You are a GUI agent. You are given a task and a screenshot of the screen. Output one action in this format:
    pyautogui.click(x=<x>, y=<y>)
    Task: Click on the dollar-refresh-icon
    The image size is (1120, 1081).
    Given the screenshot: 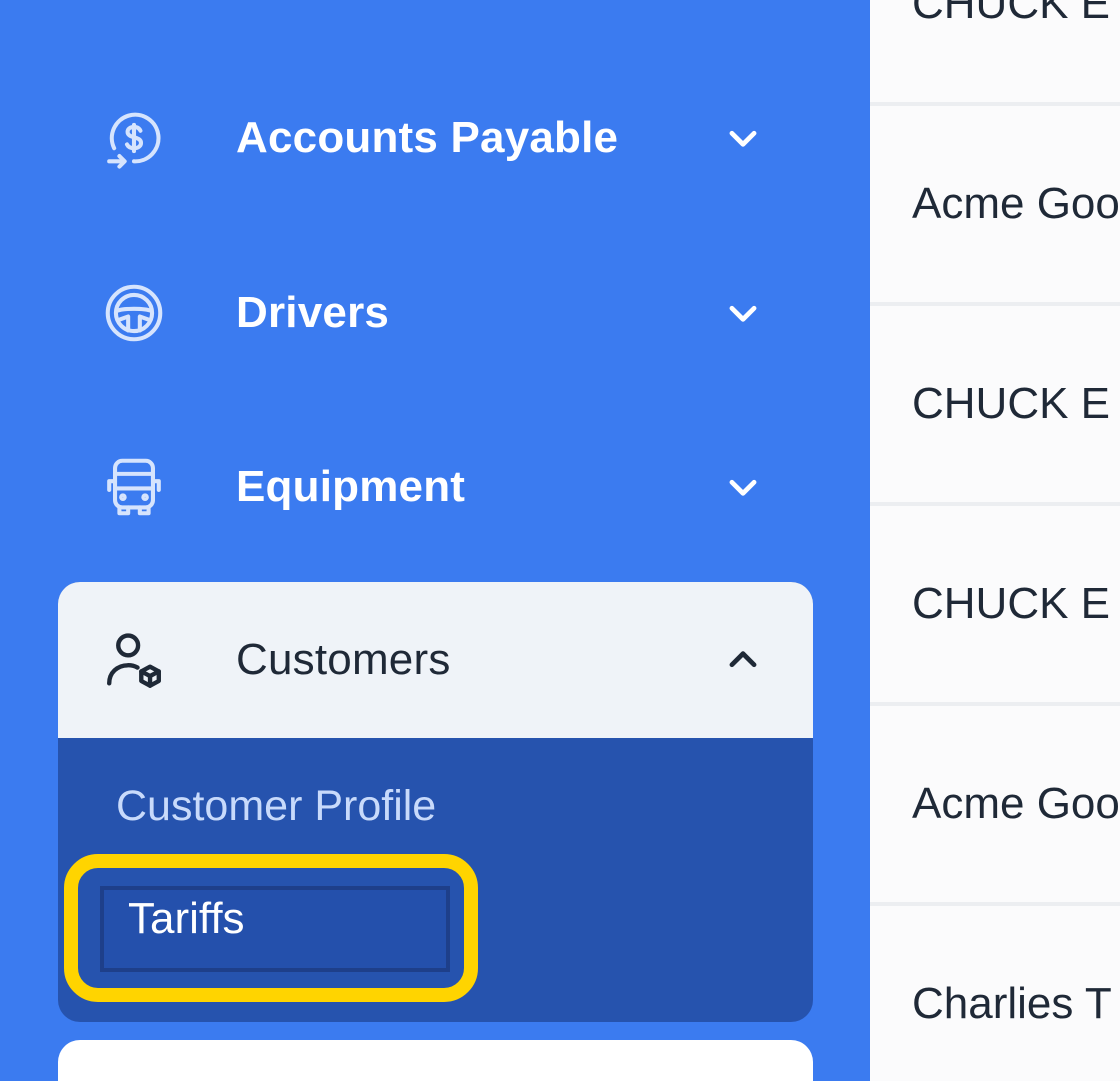 What is the action you would take?
    pyautogui.click(x=134, y=138)
    